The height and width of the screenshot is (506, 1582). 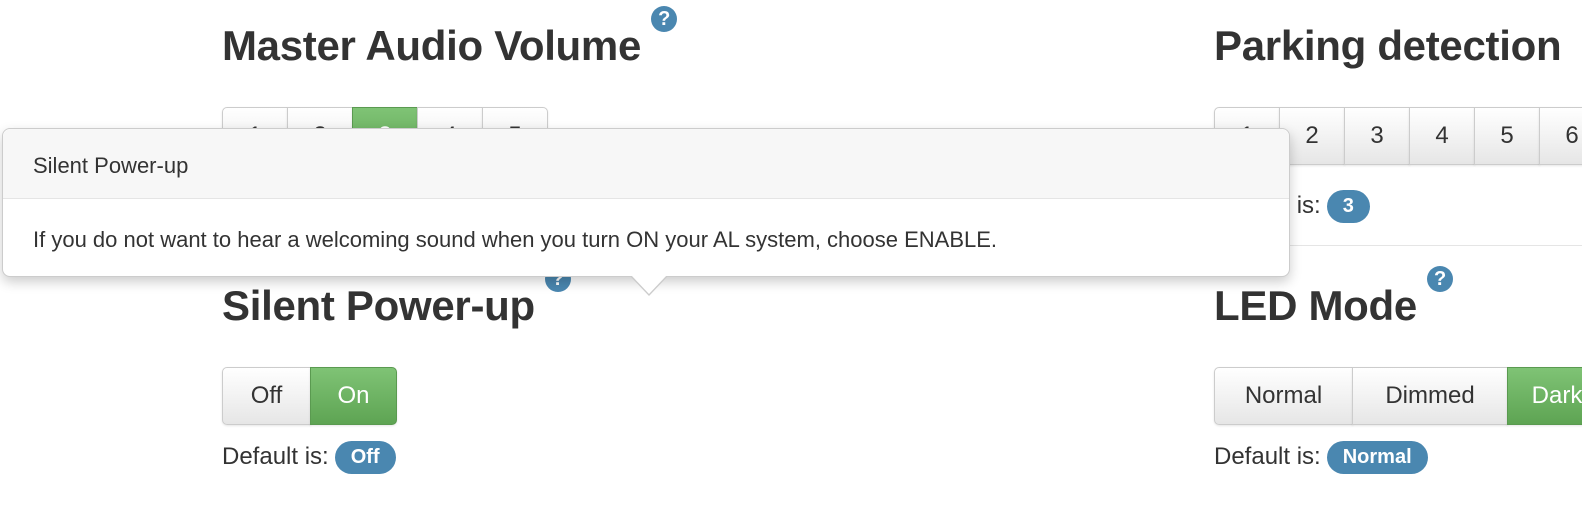 I want to click on led-default-row: Default is: Normal, so click(x=1321, y=457).